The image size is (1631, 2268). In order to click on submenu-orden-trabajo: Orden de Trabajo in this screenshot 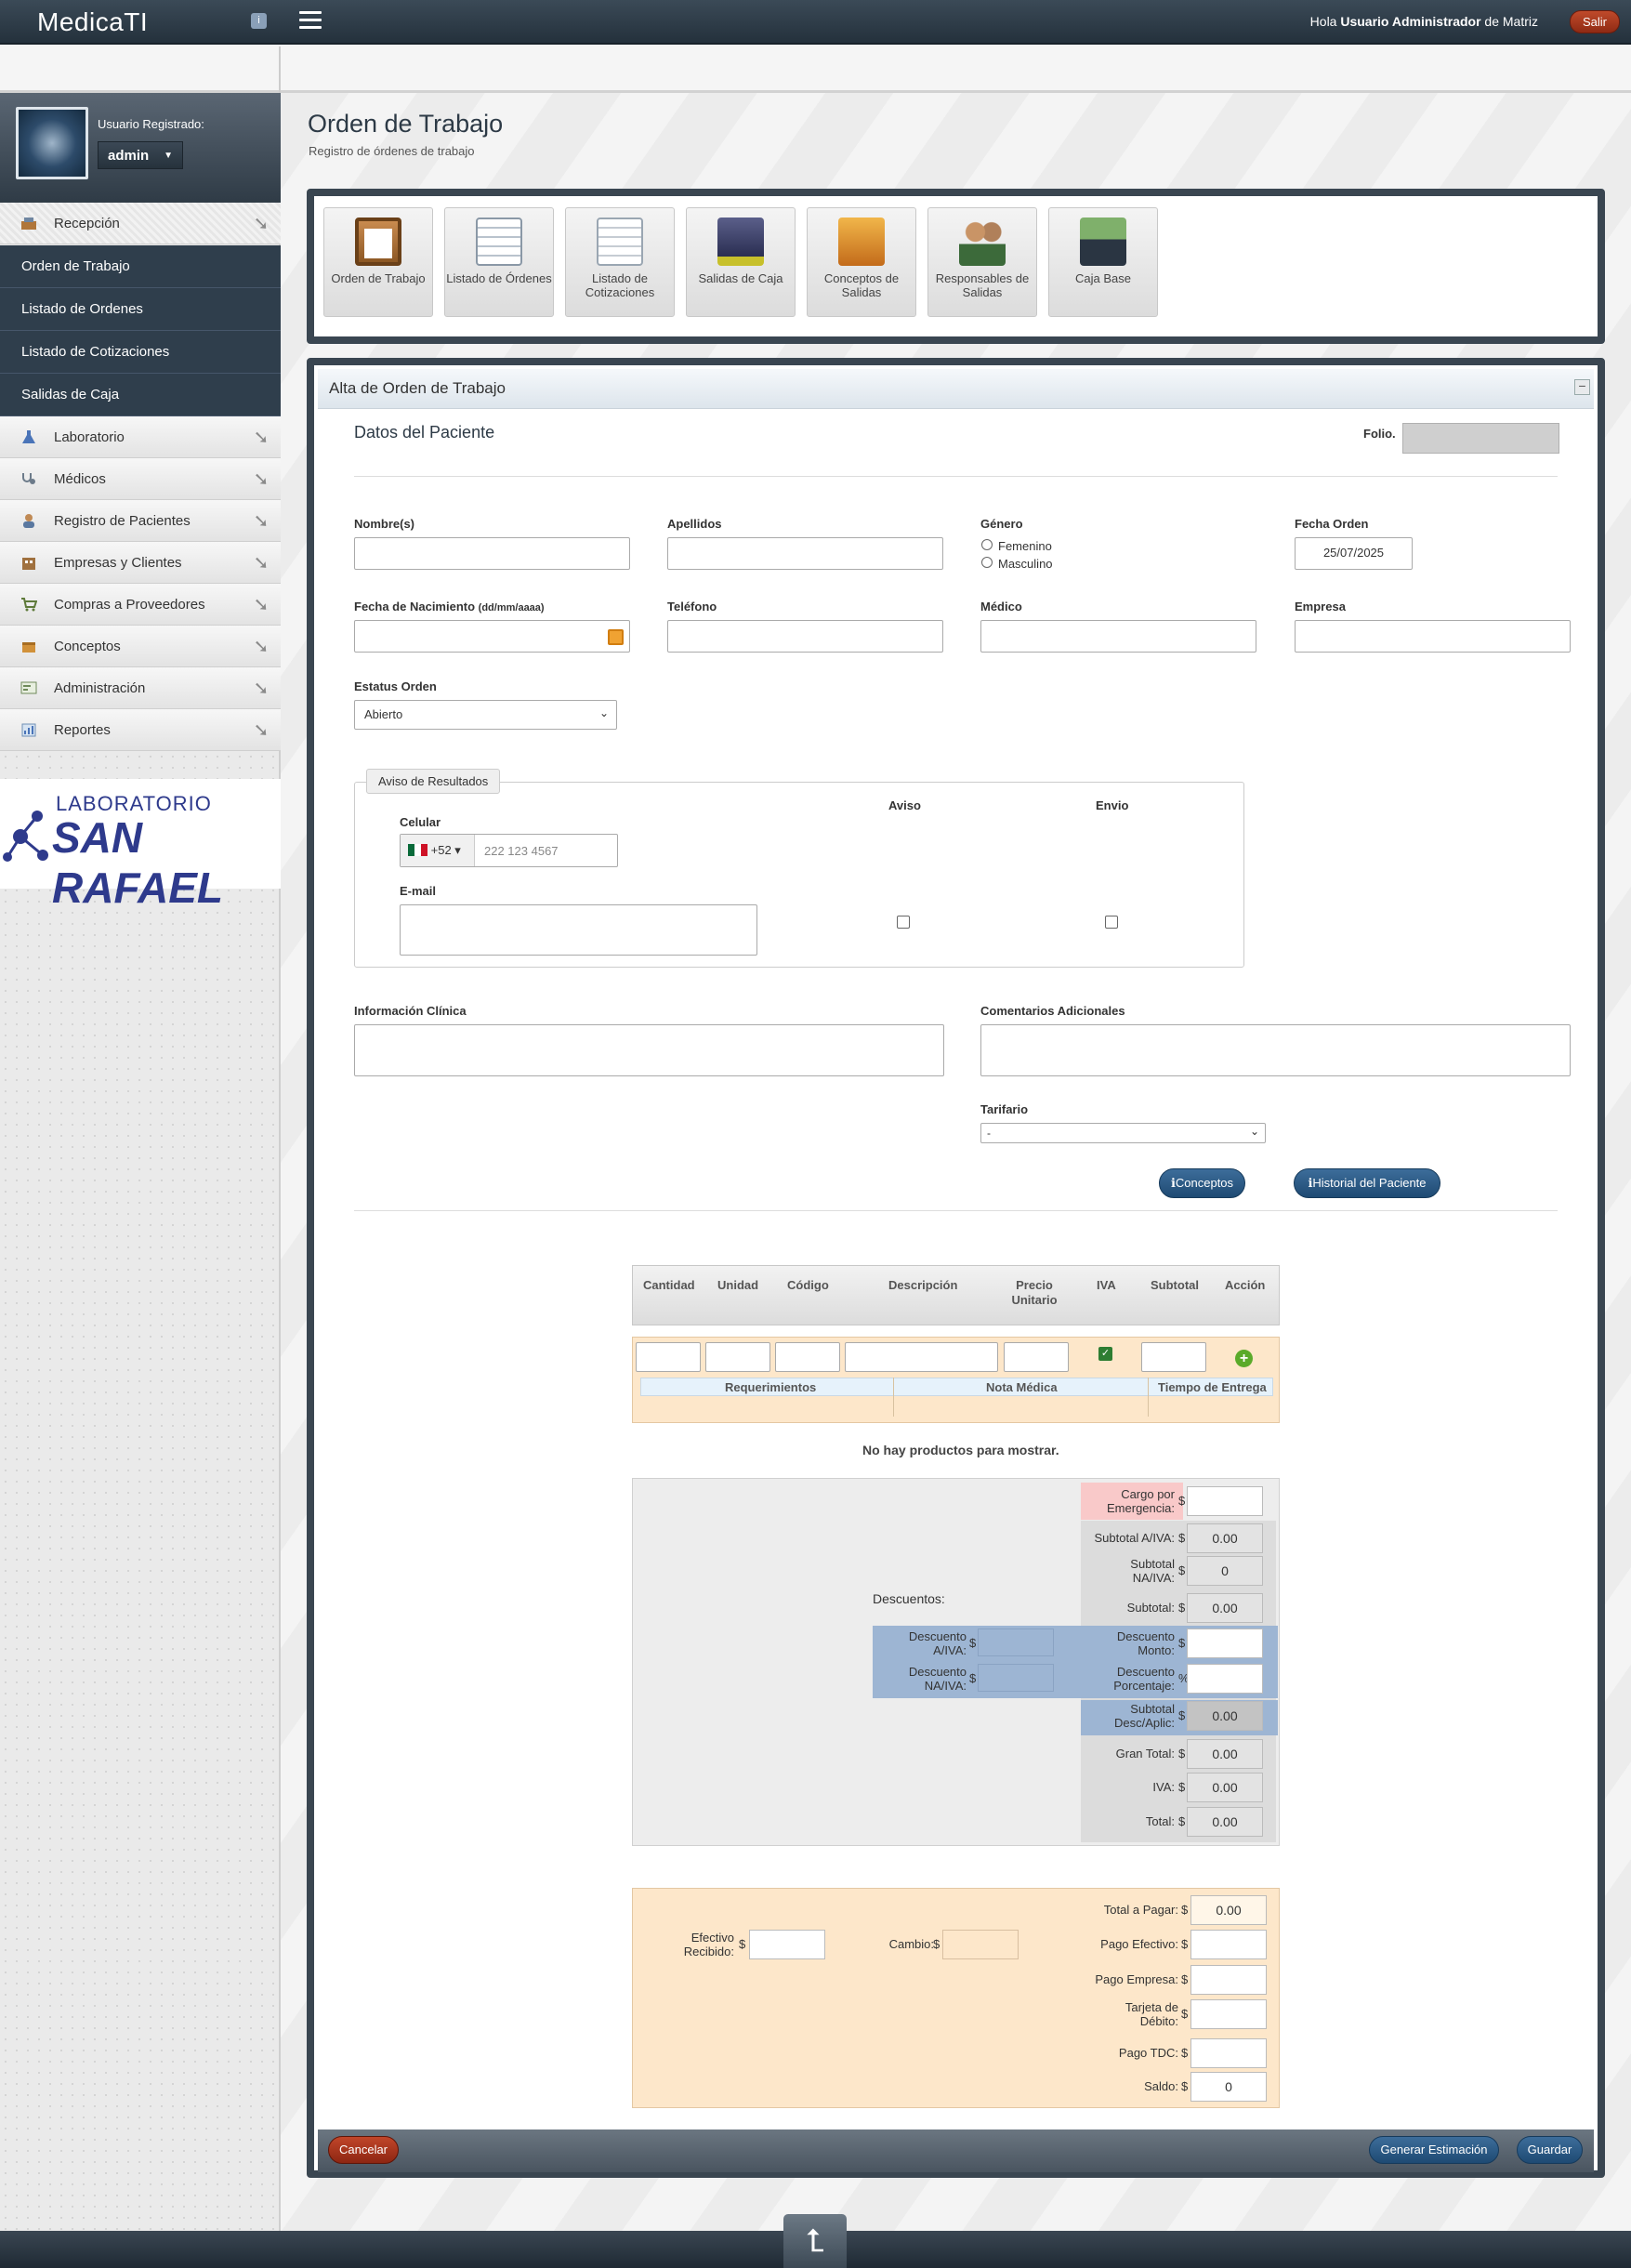, I will do `click(141, 266)`.